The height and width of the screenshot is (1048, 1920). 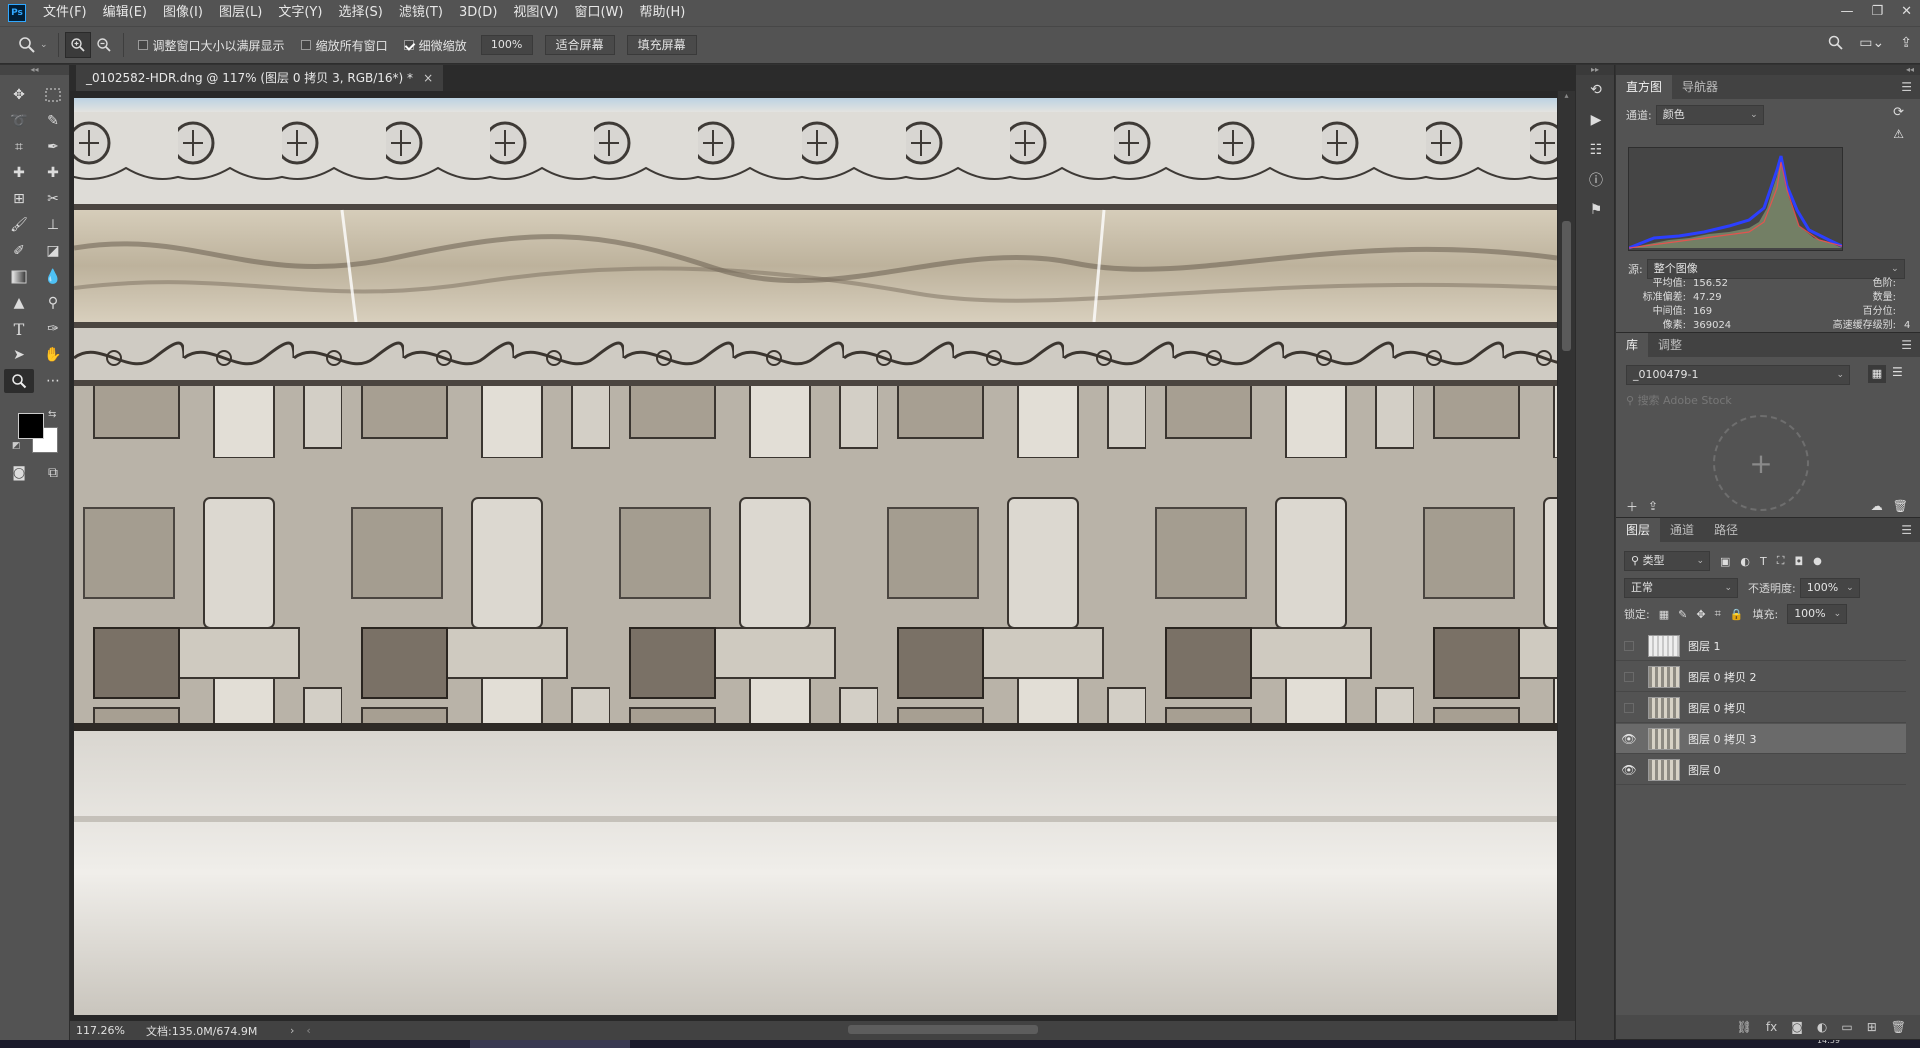 What do you see at coordinates (1596, 180) in the screenshot?
I see `info-icon: ⓘ` at bounding box center [1596, 180].